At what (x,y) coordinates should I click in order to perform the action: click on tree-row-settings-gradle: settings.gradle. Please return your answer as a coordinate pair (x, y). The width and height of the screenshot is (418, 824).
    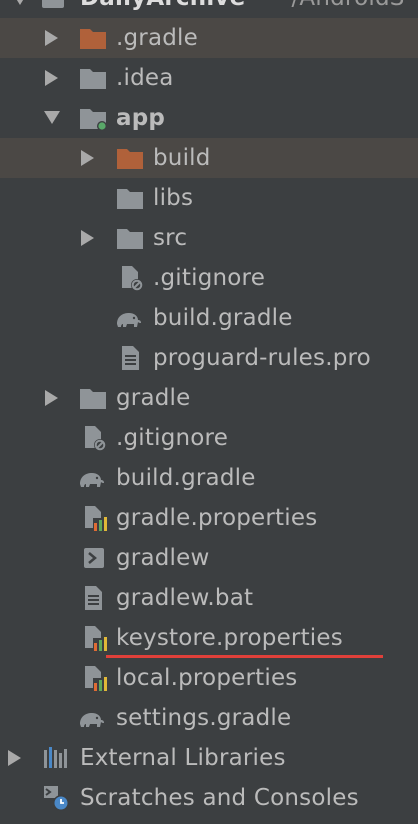
    Looking at the image, I should click on (209, 718).